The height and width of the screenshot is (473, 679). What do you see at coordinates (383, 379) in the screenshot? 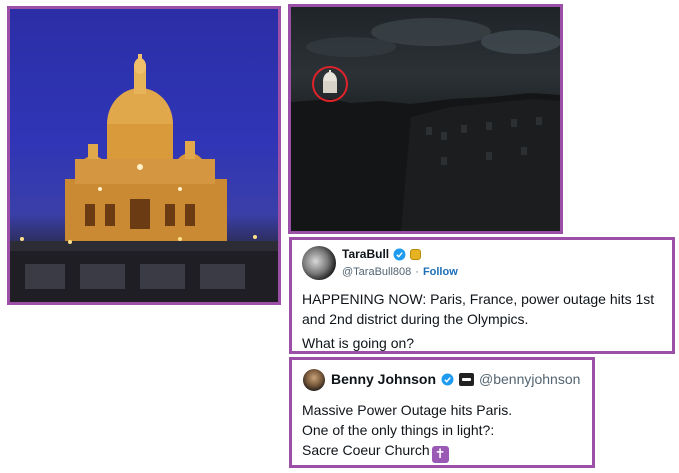
I see `display-name: Benny Johnson` at bounding box center [383, 379].